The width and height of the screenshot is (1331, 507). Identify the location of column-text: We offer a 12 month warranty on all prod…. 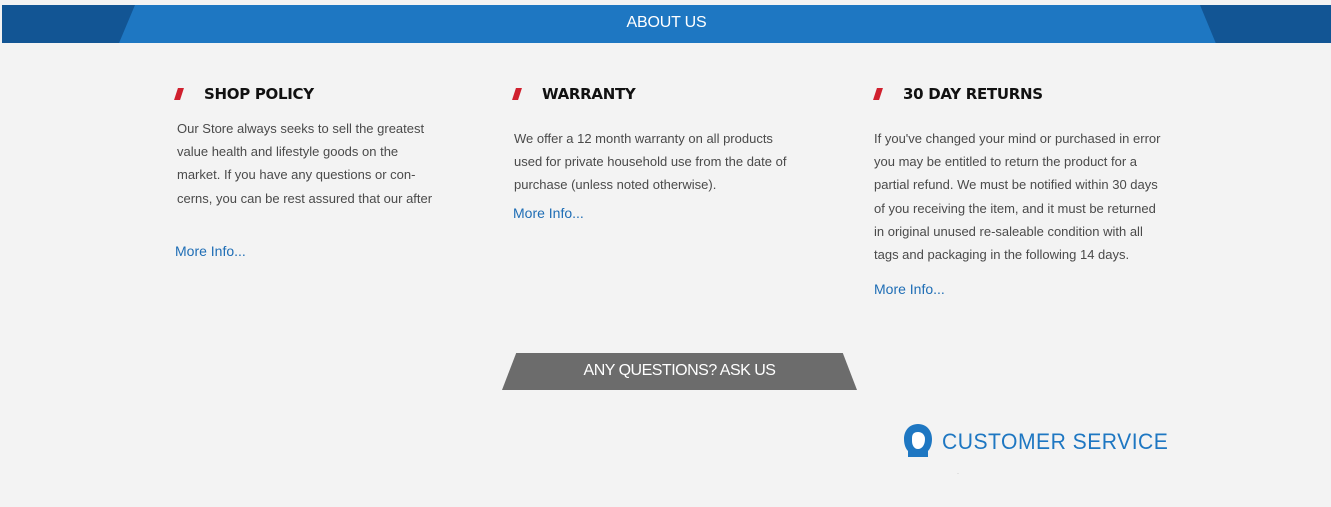
(650, 162).